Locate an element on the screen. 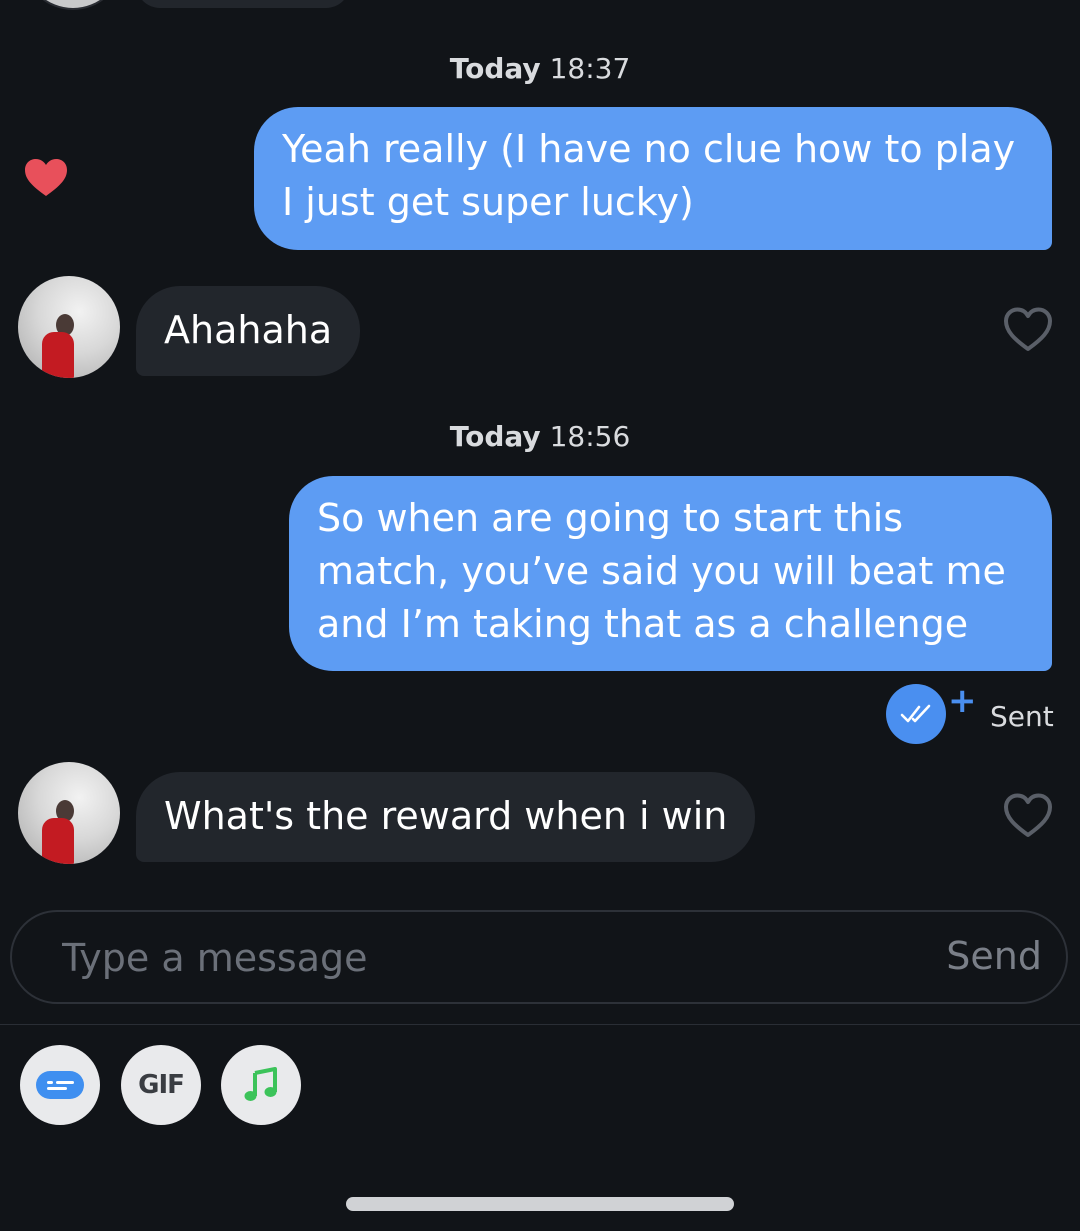 The width and height of the screenshot is (1080, 1231). sticker-card-icon is located at coordinates (60, 1085).